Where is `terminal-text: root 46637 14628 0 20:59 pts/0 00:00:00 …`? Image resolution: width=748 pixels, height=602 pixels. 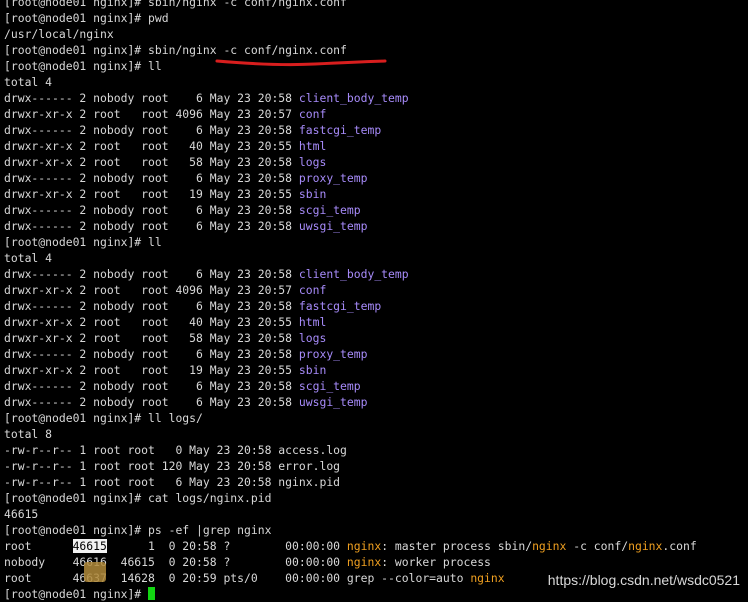
terminal-text: root 46637 14628 0 20:59 pts/0 00:00:00 … is located at coordinates (237, 578).